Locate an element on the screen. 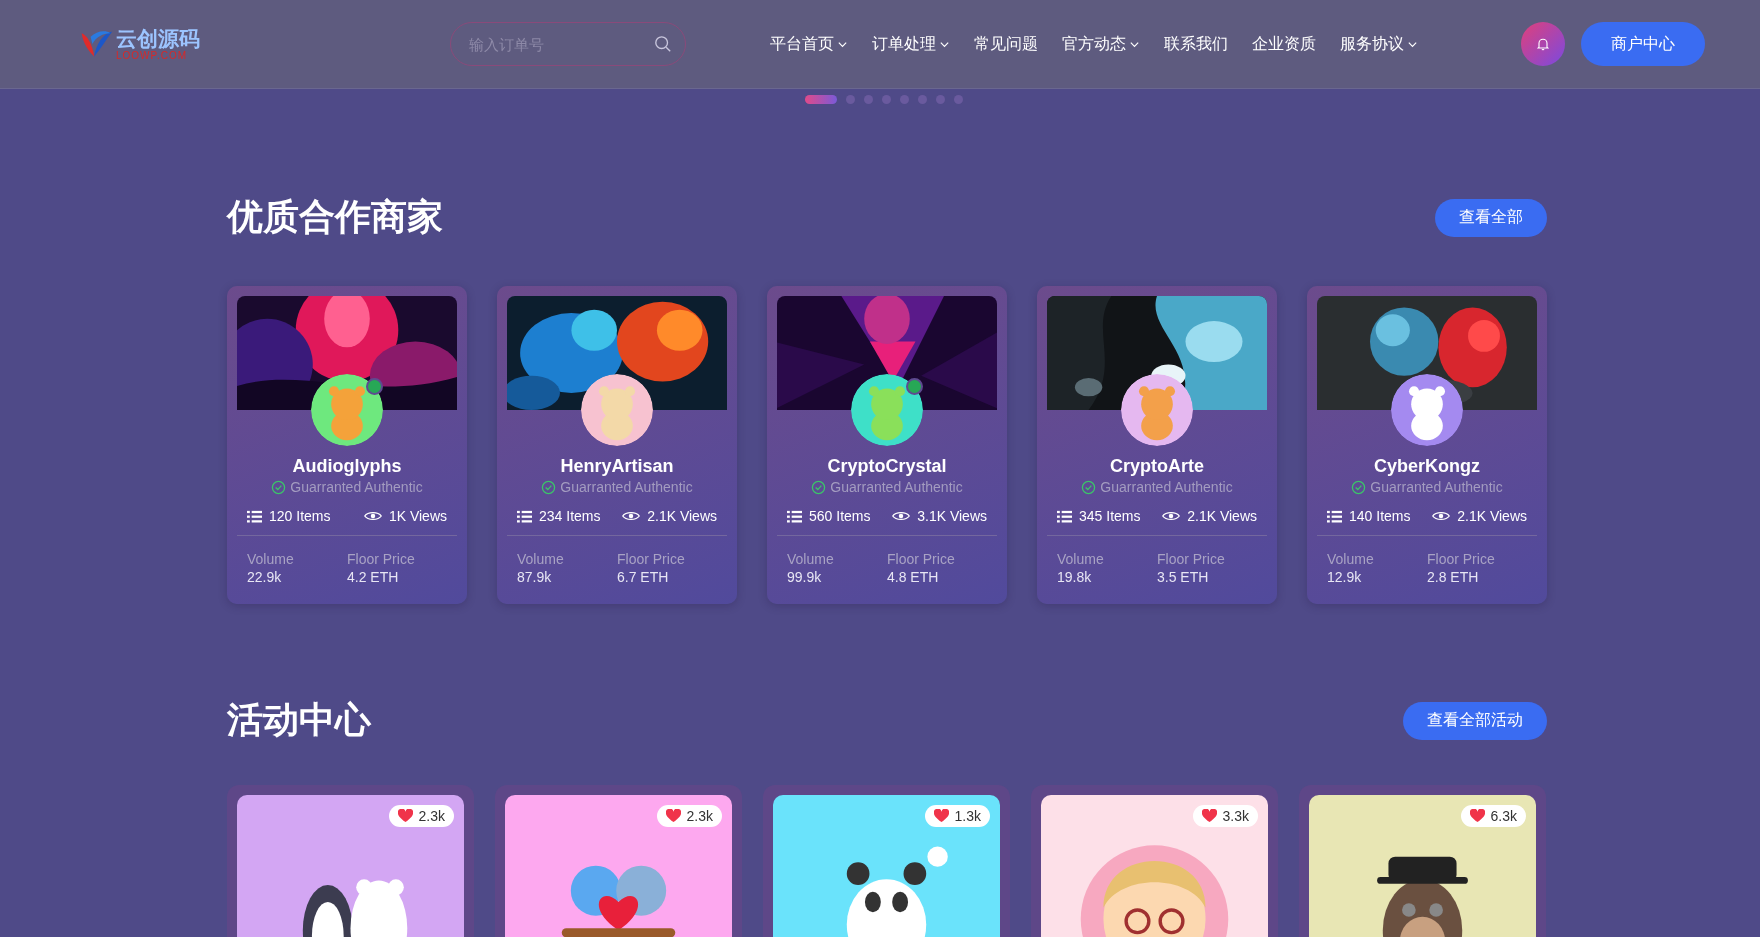  nav-link: 企业资质 is located at coordinates (1284, 44).